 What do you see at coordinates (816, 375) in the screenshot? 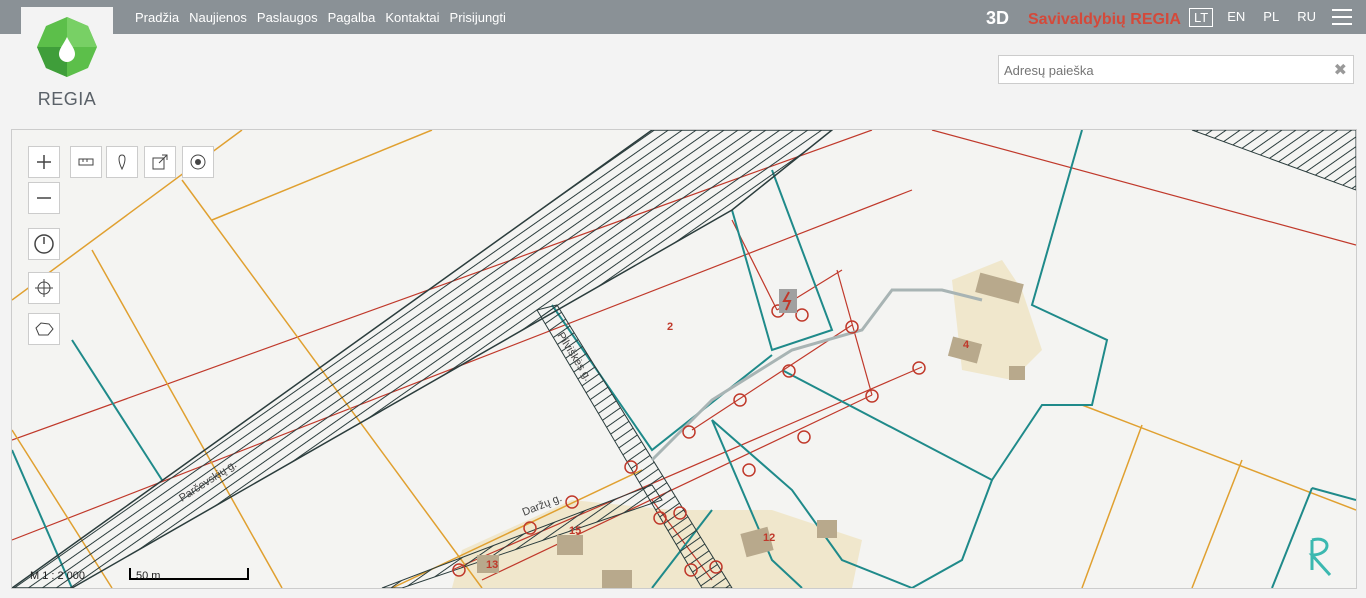
I see `footpath` at bounding box center [816, 375].